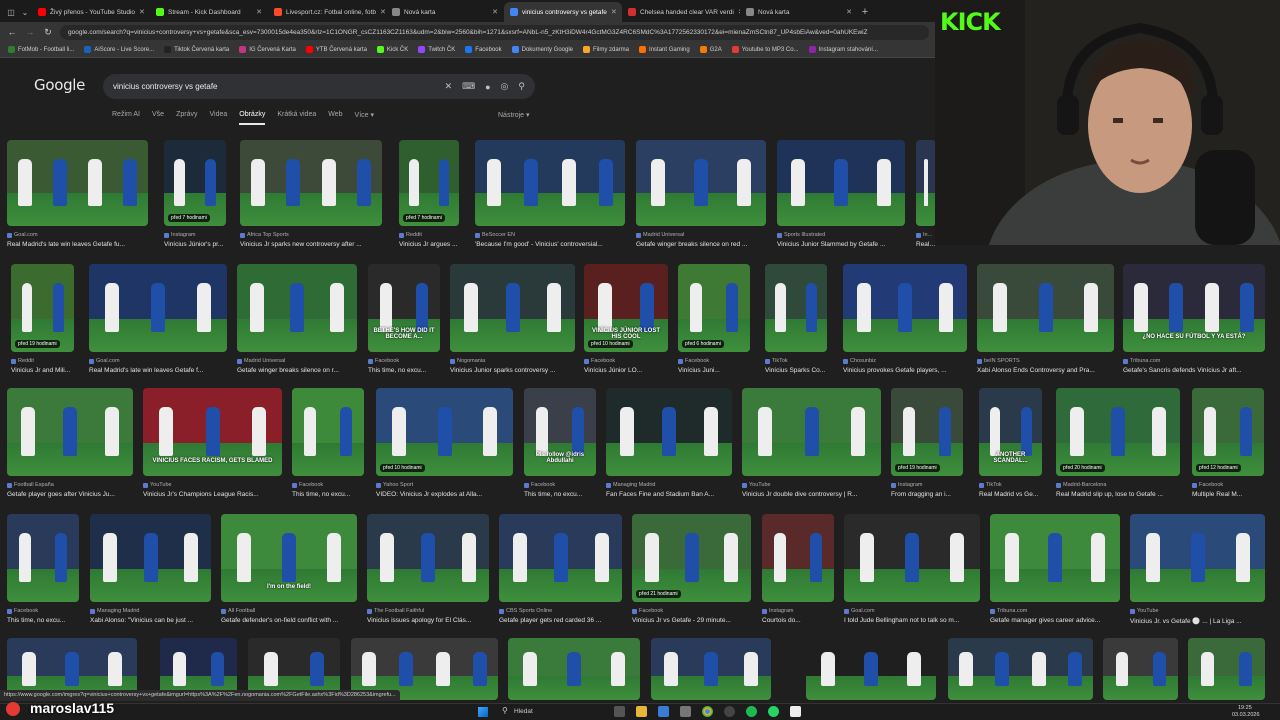 The width and height of the screenshot is (1280, 720). Describe the element at coordinates (444, 485) in the screenshot. I see `result-source: Yahoo Sport` at that location.